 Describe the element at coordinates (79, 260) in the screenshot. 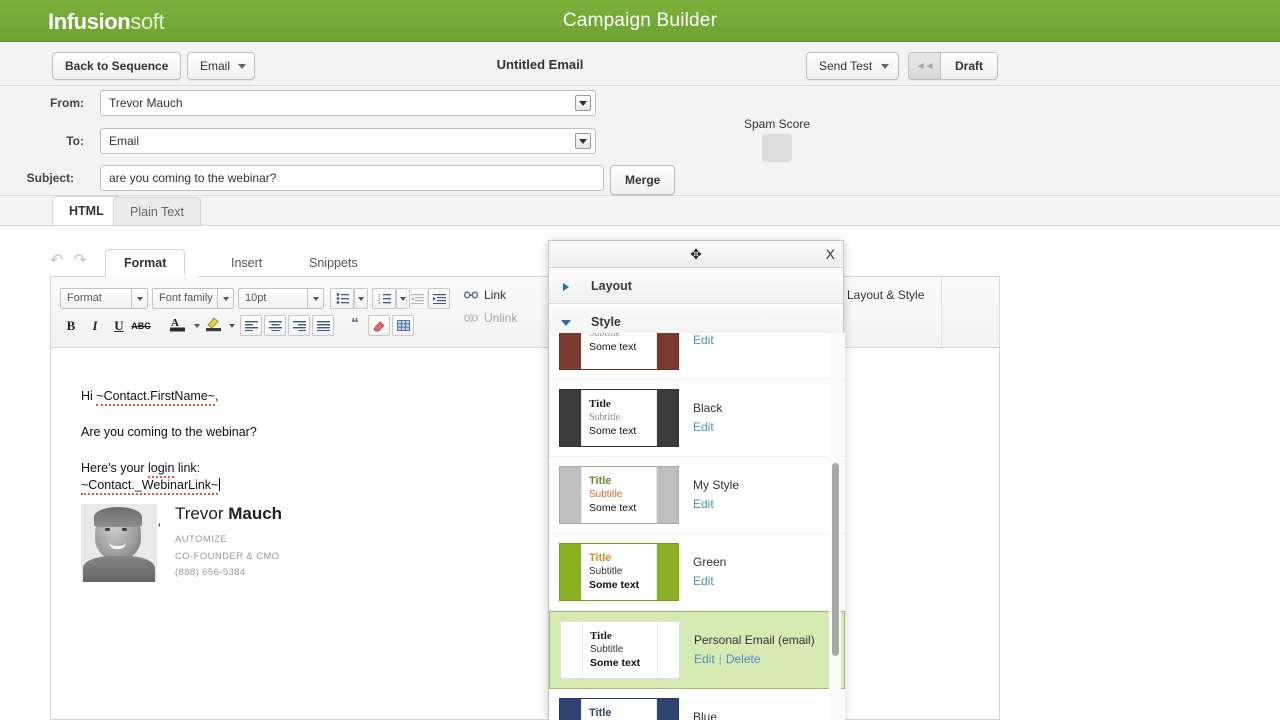

I see `redo-icon: ↷` at that location.